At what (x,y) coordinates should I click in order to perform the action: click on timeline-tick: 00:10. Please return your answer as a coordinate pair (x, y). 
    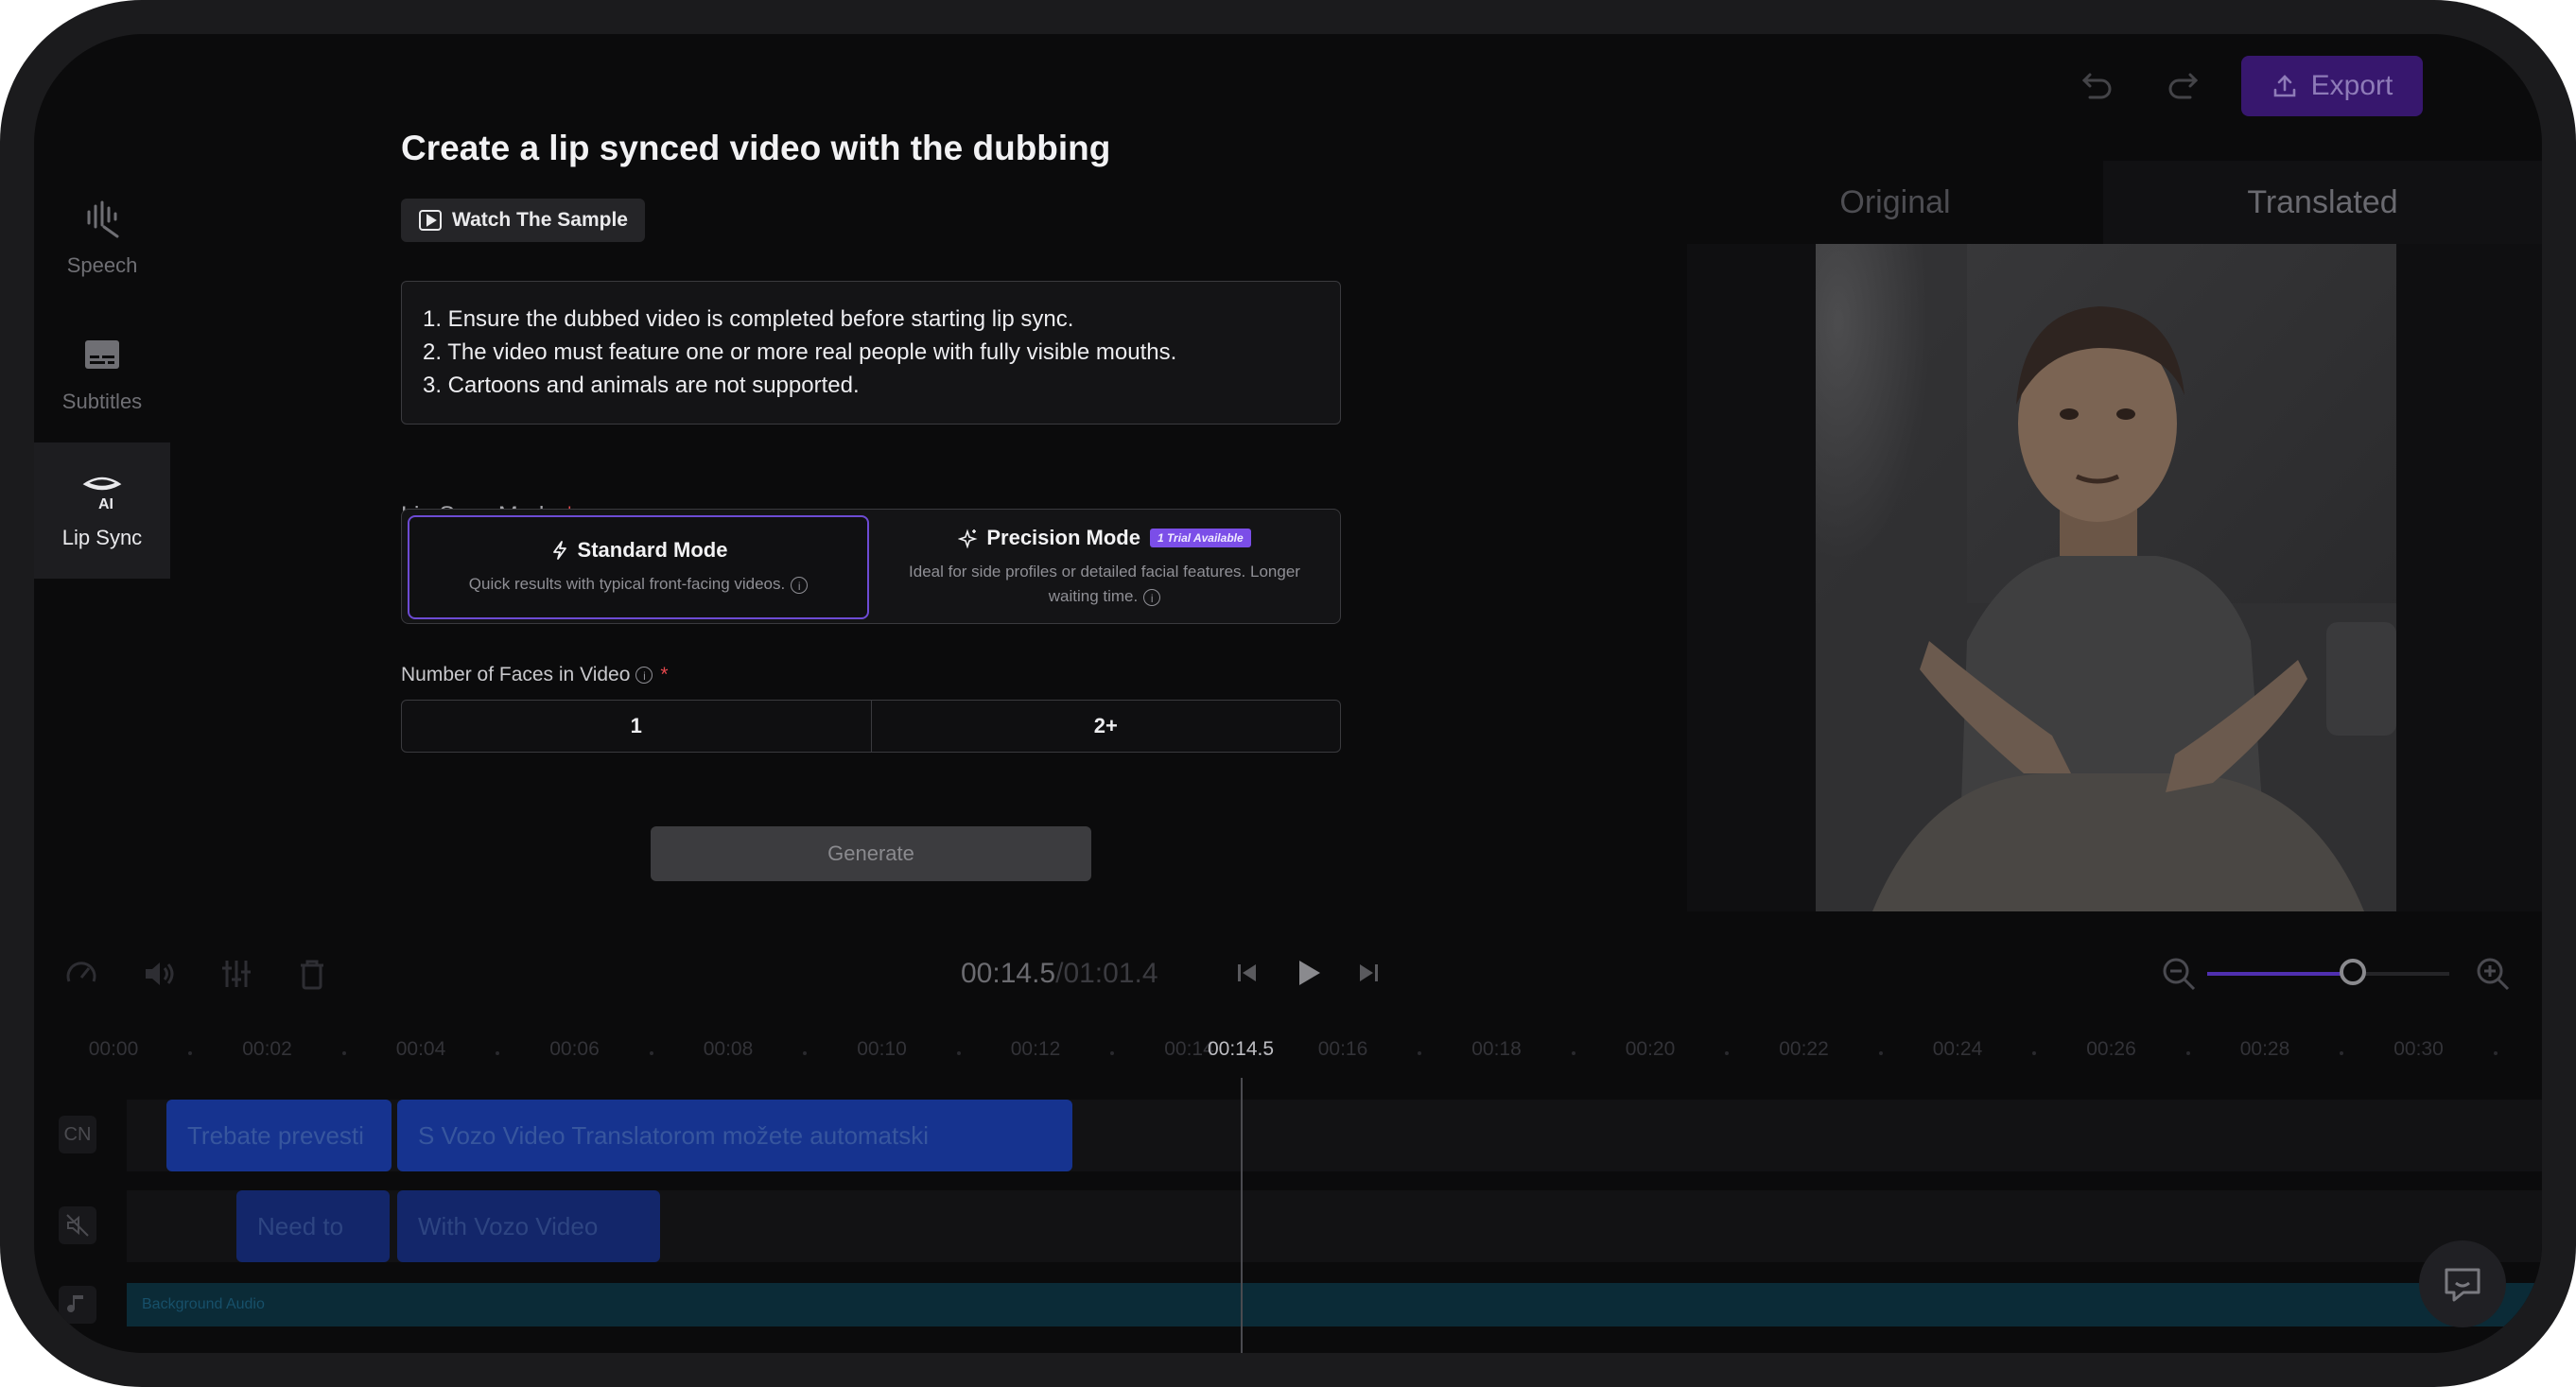
    Looking at the image, I should click on (882, 1049).